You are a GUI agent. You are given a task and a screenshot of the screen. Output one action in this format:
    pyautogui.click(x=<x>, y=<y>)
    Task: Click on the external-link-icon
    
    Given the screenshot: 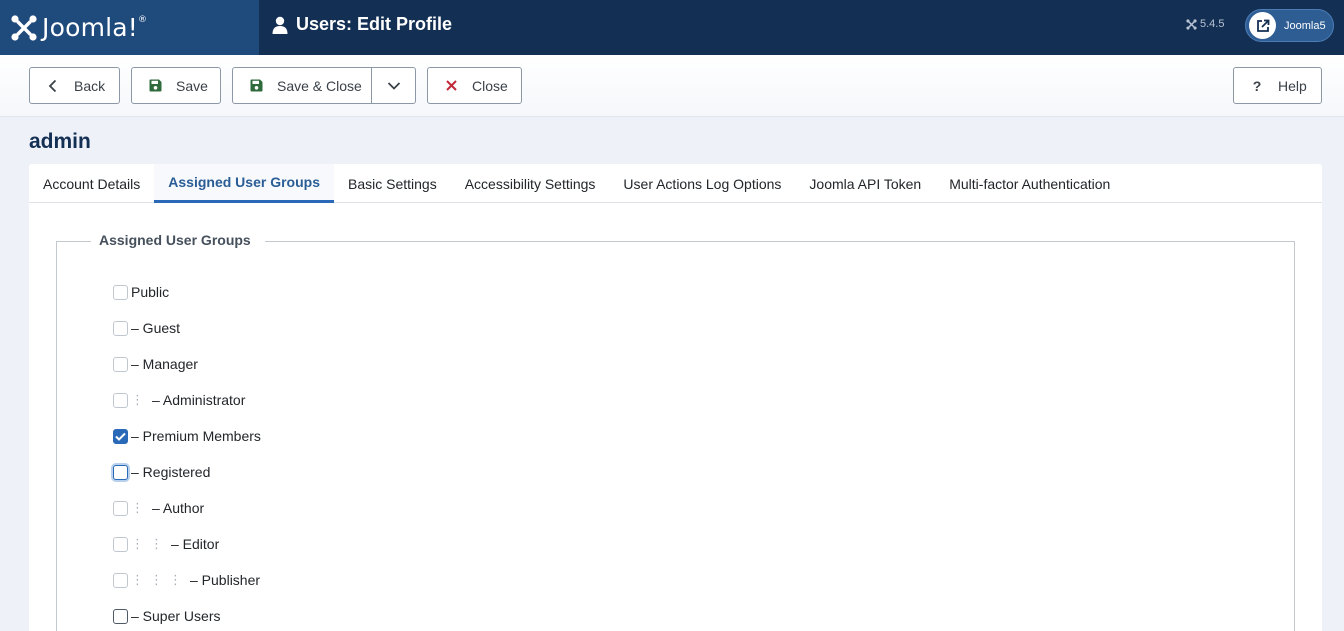 What is the action you would take?
    pyautogui.click(x=1262, y=25)
    